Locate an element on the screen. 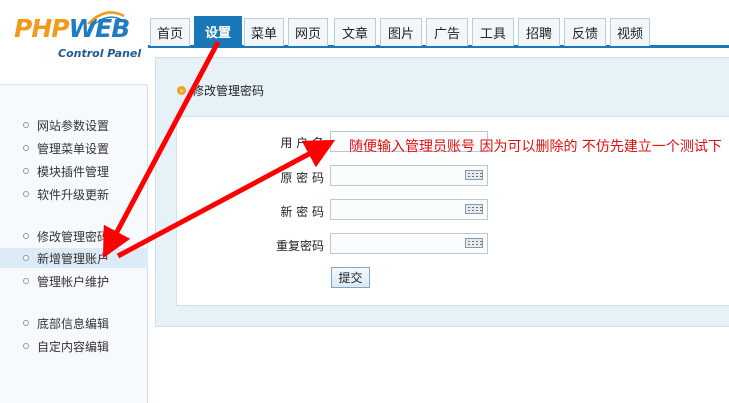 Image resolution: width=729 pixels, height=403 pixels. sidebar-item-label: 底部信息编辑 is located at coordinates (73, 323).